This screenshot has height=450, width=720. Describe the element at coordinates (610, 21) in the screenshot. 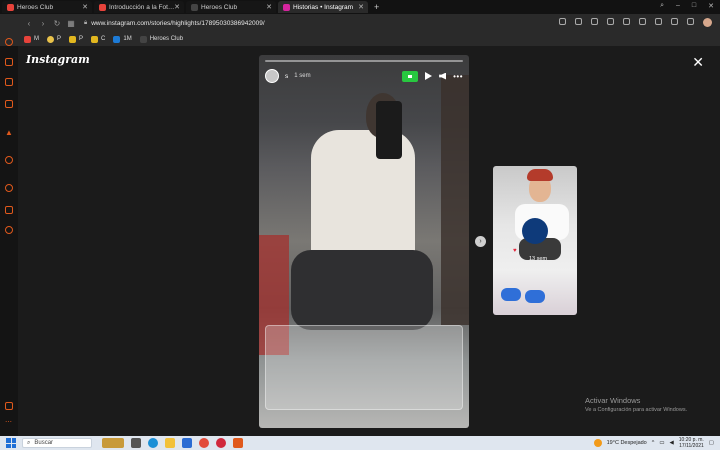

I see `vpn-icon` at that location.